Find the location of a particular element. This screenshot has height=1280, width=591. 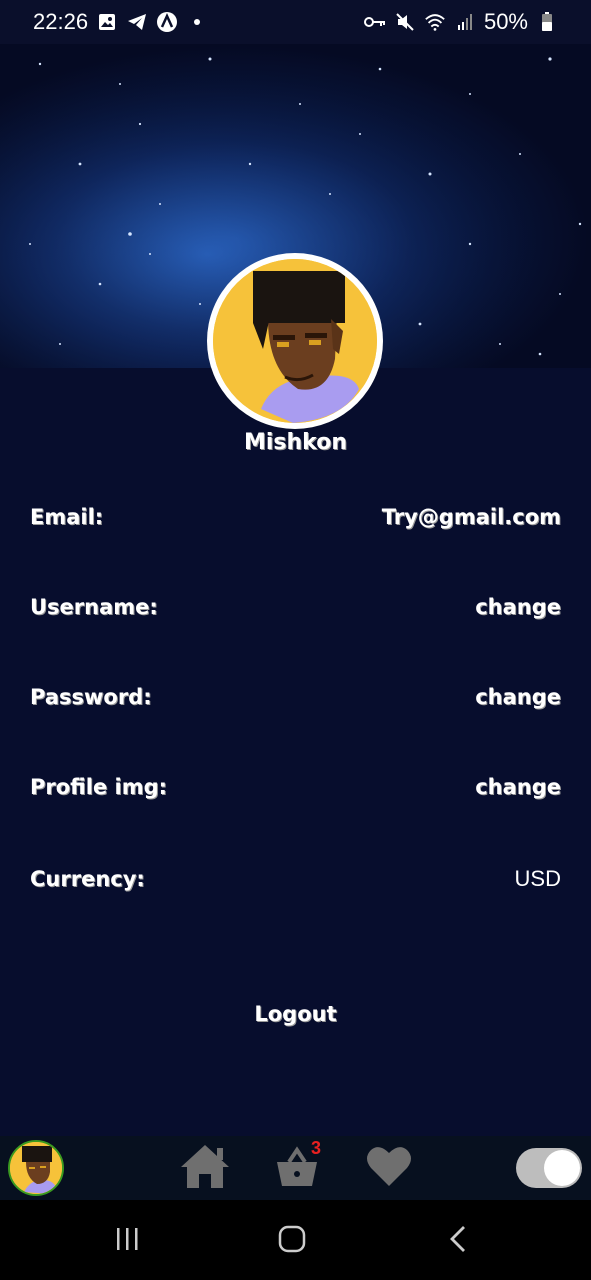

mute-icon is located at coordinates (405, 22).